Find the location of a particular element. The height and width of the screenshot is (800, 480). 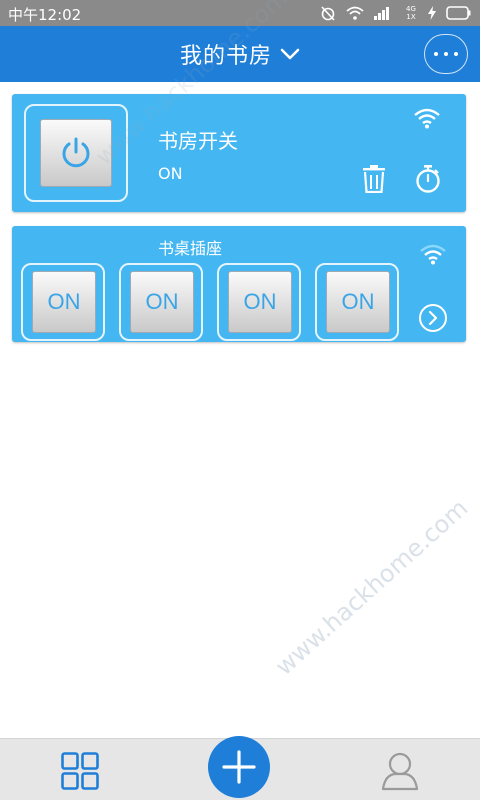

chevron-right-circle-icon is located at coordinates (433, 318).